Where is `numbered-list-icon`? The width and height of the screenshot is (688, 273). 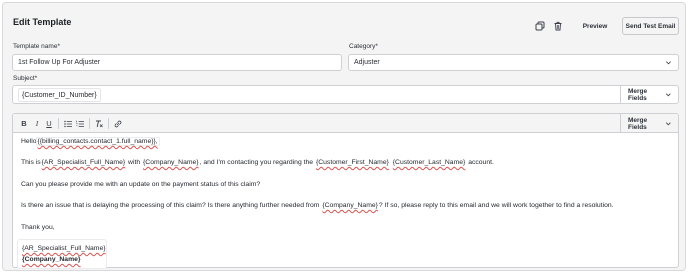 numbered-list-icon is located at coordinates (80, 123).